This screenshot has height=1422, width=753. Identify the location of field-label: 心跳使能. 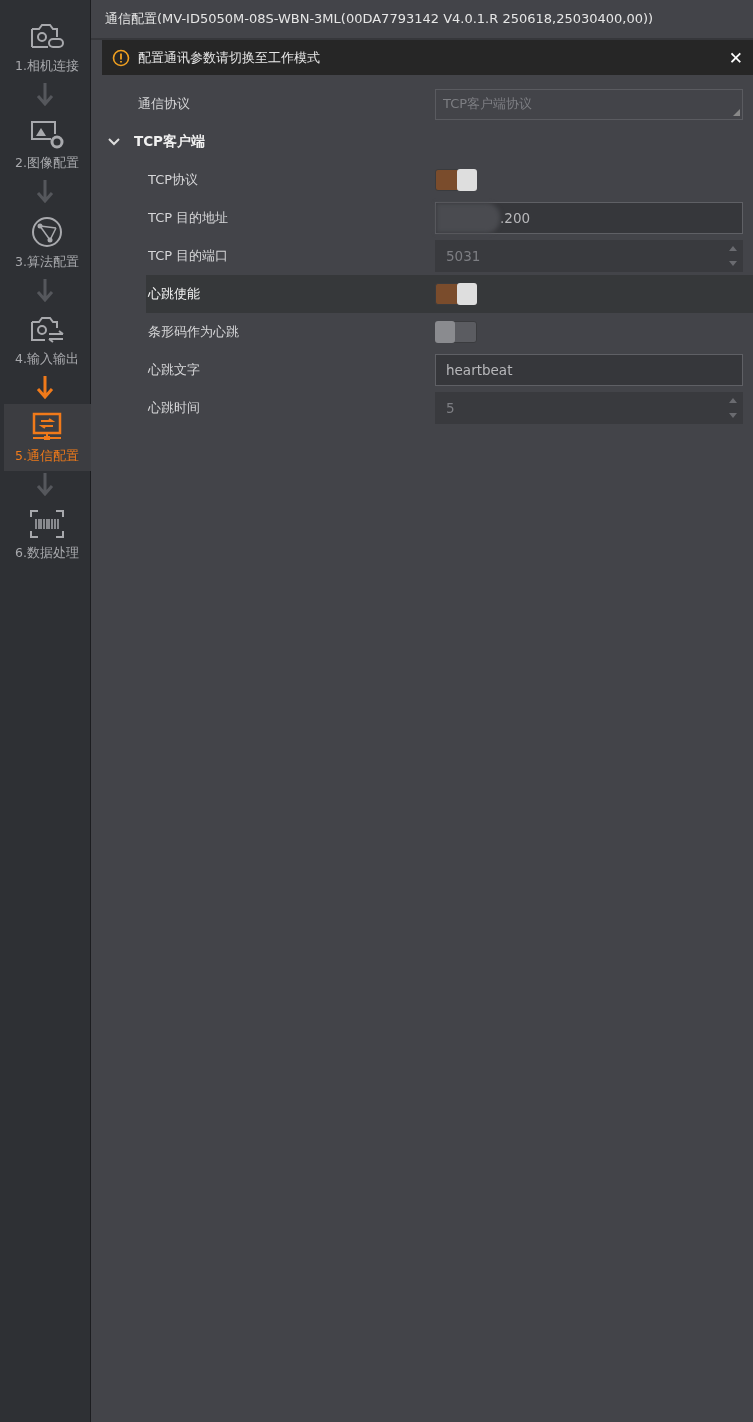
(174, 294).